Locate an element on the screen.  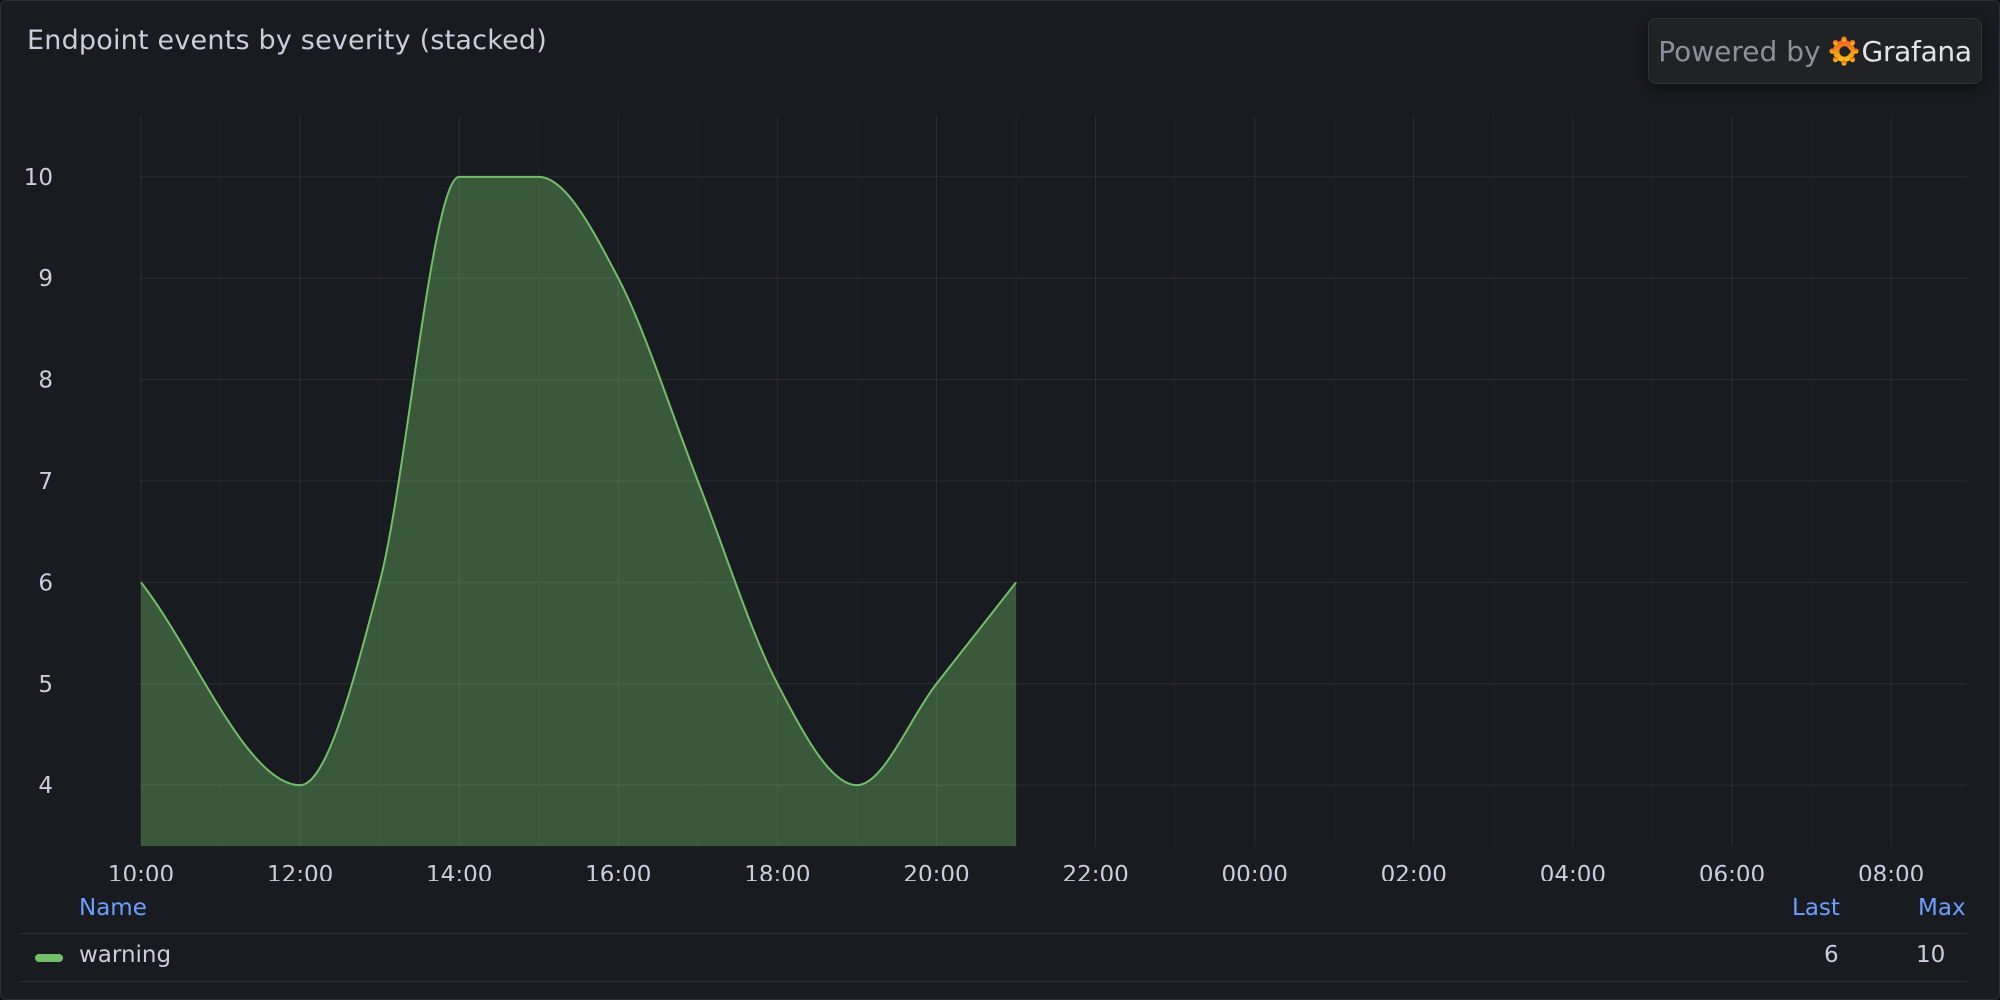
y-tick-label: 8 is located at coordinates (45, 381).